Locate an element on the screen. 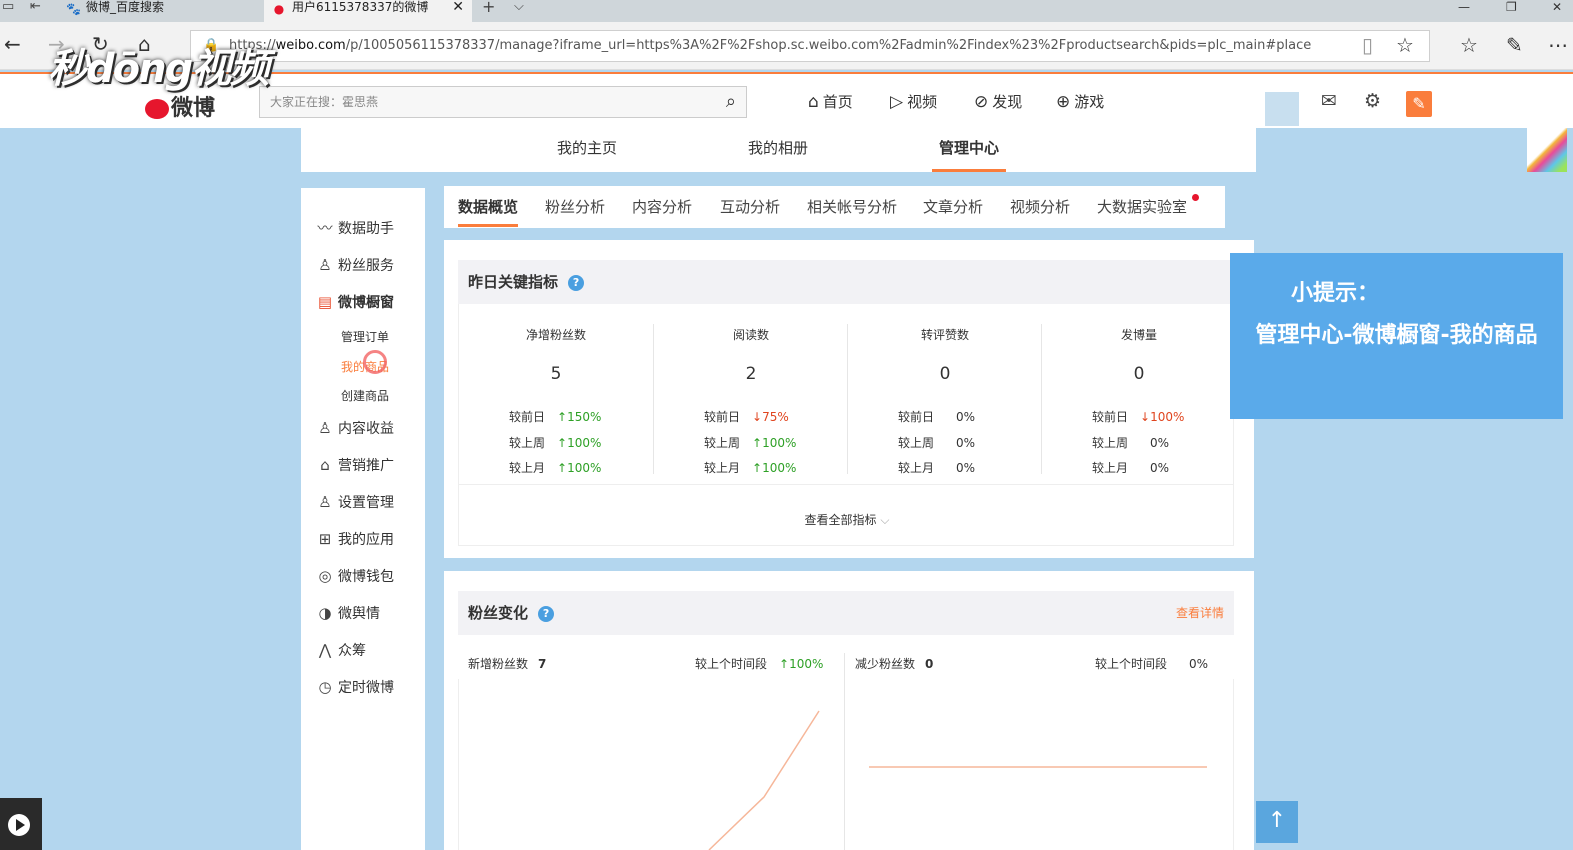 Image resolution: width=1573 pixels, height=850 pixels. tab-my-album: 我的相册 is located at coordinates (778, 148).